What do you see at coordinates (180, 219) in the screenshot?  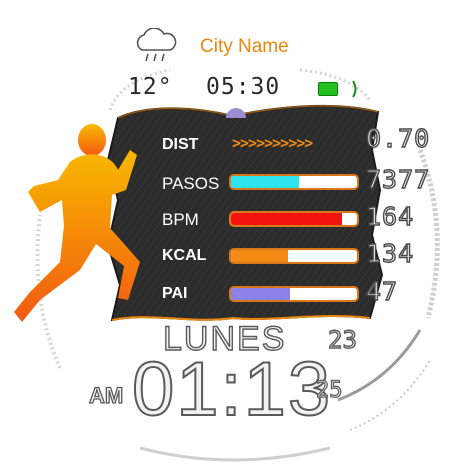 I see `bpm-label: BPM` at bounding box center [180, 219].